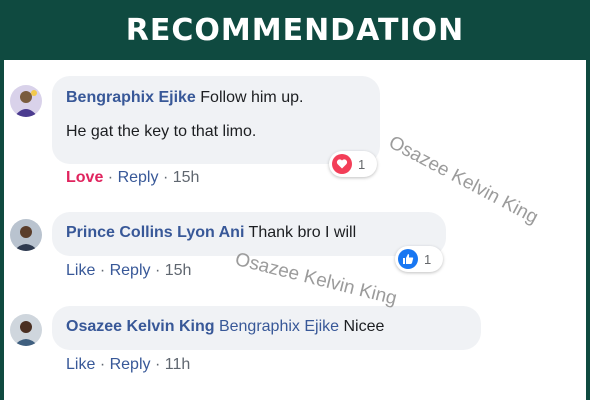 The height and width of the screenshot is (400, 590). What do you see at coordinates (155, 232) in the screenshot?
I see `comment-author: Prince Collins Lyon Ani` at bounding box center [155, 232].